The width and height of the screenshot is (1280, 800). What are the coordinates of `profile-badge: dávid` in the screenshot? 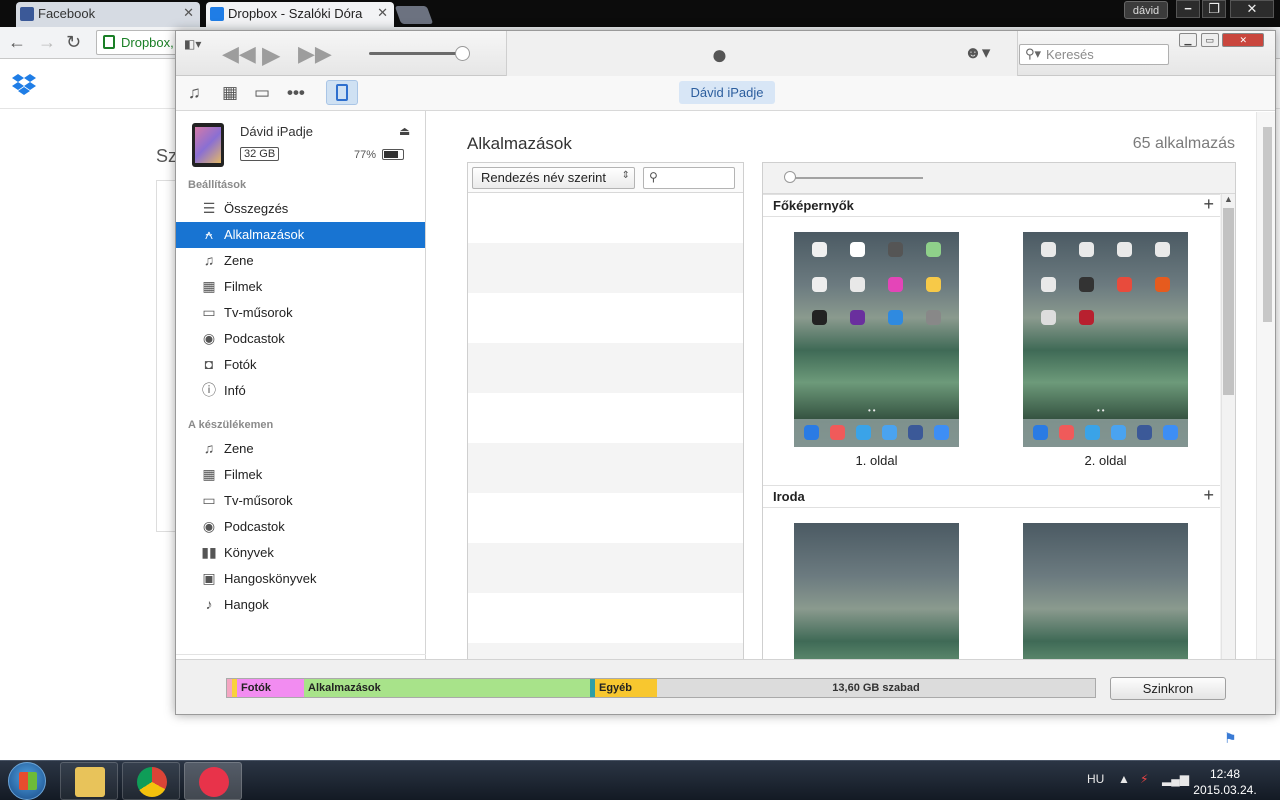 It's located at (1146, 10).